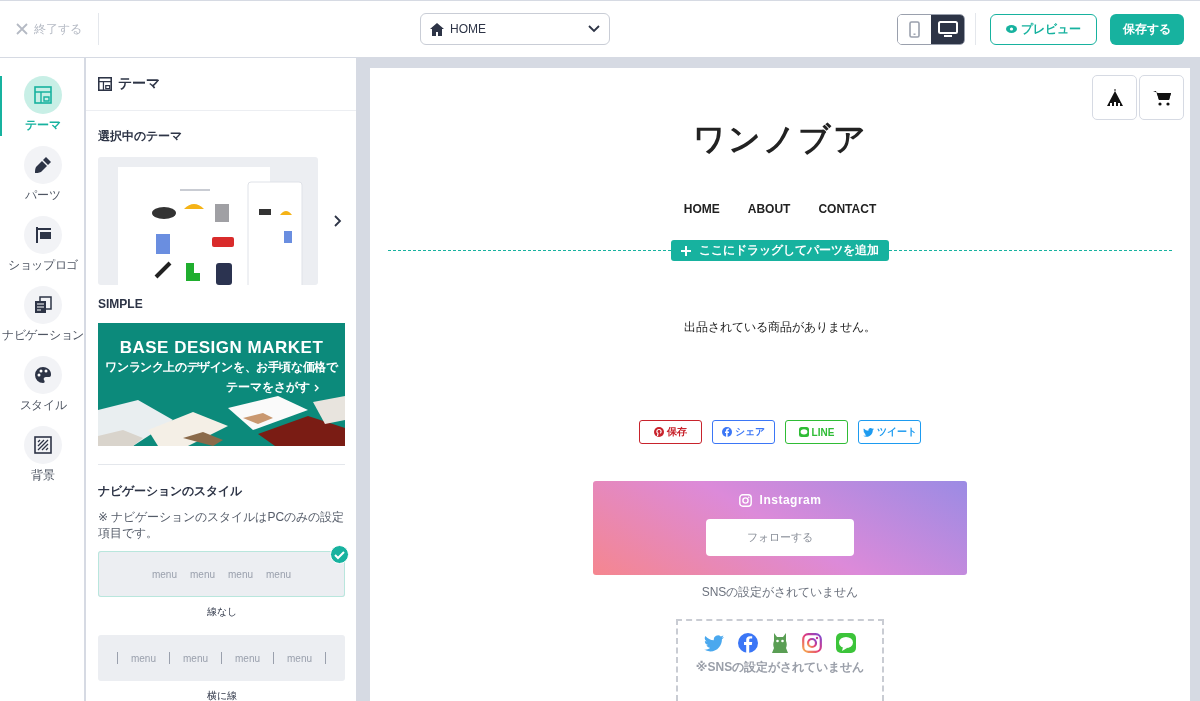 This screenshot has height=701, width=1200. I want to click on theme-name: SIMPLE, so click(121, 304).